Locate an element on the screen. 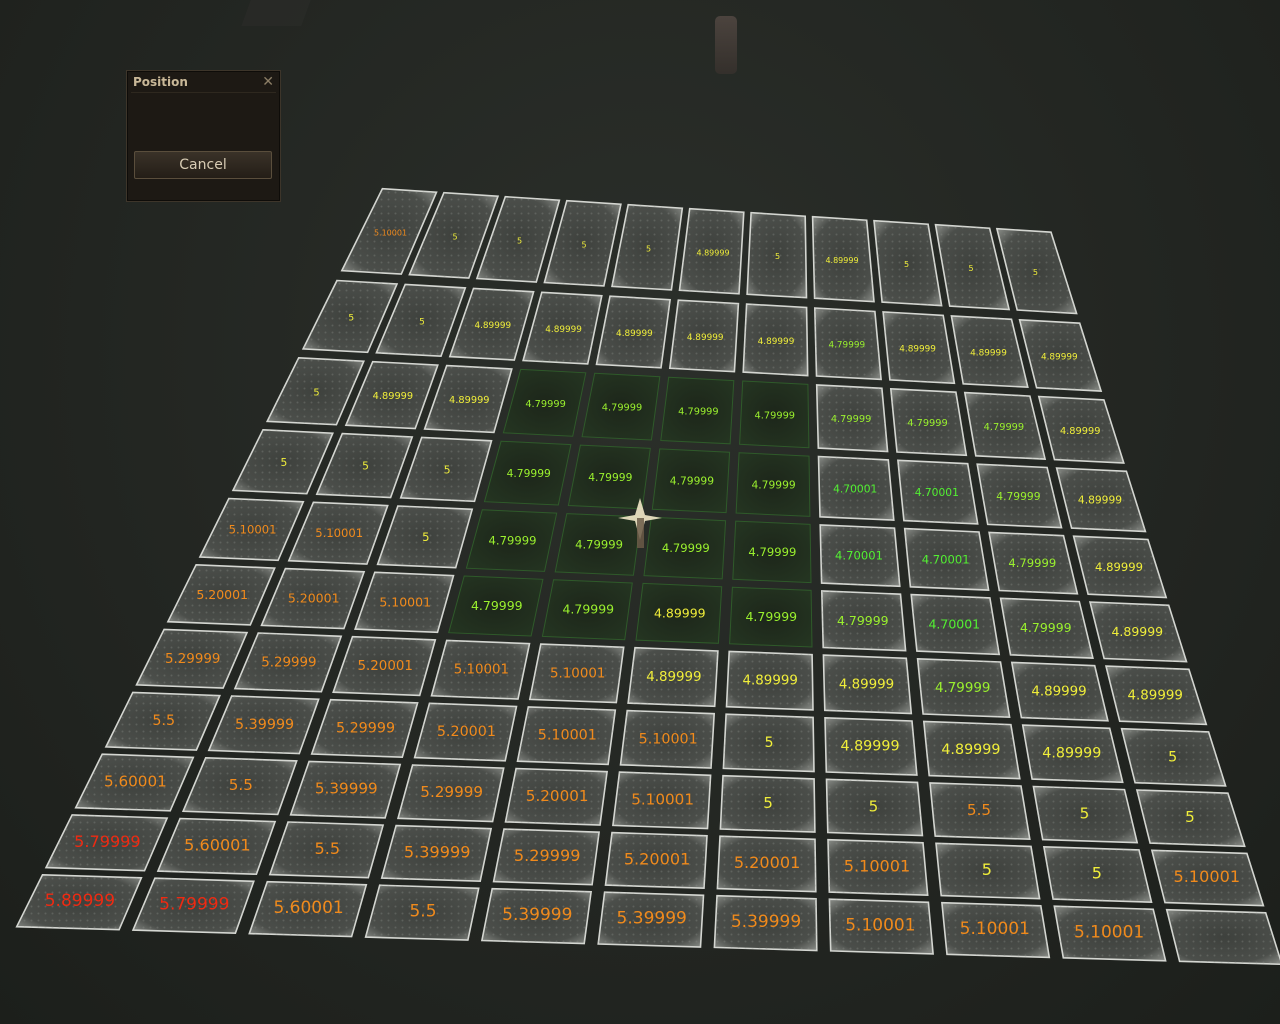  close-icon: ✕ is located at coordinates (268, 81).